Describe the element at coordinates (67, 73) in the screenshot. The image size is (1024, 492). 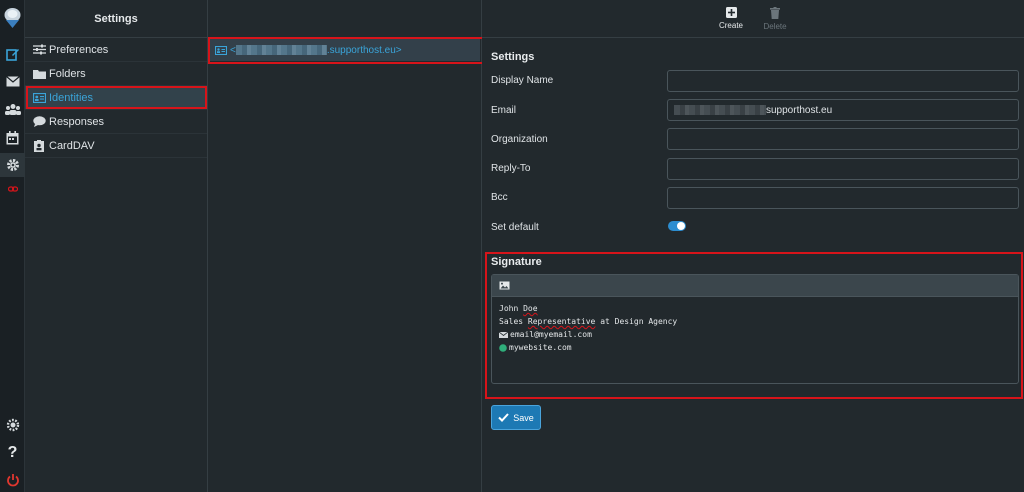
I see `nav-item-label: Folders` at that location.